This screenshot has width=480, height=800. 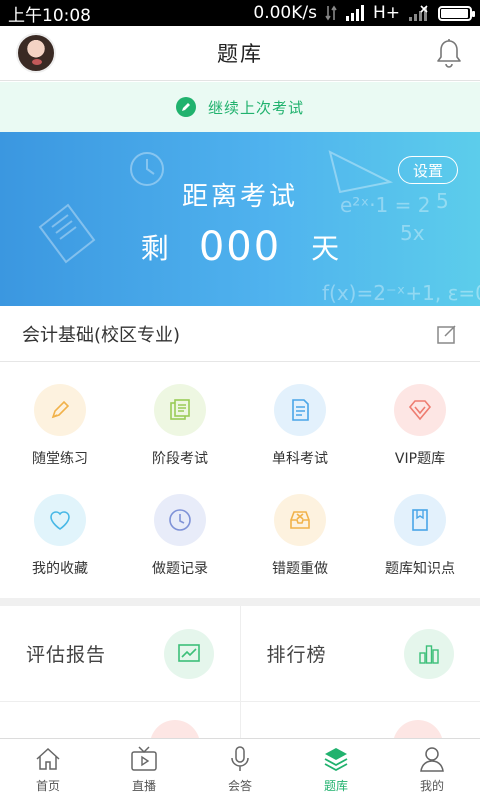 What do you see at coordinates (325, 248) in the screenshot?
I see `countdown-suffix: 天` at bounding box center [325, 248].